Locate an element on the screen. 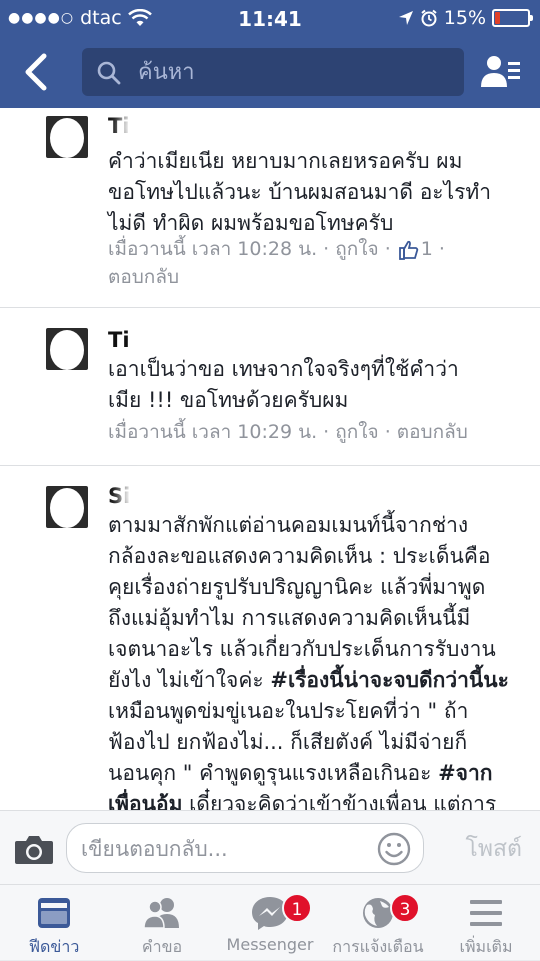 This screenshot has height=961, width=540. tab-more: เพิ่มเติม is located at coordinates (486, 923).